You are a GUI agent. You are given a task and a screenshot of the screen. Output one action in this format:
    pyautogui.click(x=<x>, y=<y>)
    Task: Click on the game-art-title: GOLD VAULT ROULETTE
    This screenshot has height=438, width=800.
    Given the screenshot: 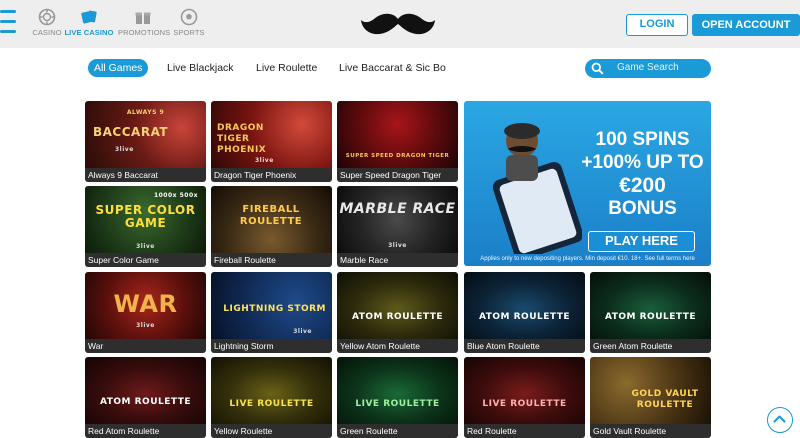 What is the action you would take?
    pyautogui.click(x=665, y=399)
    